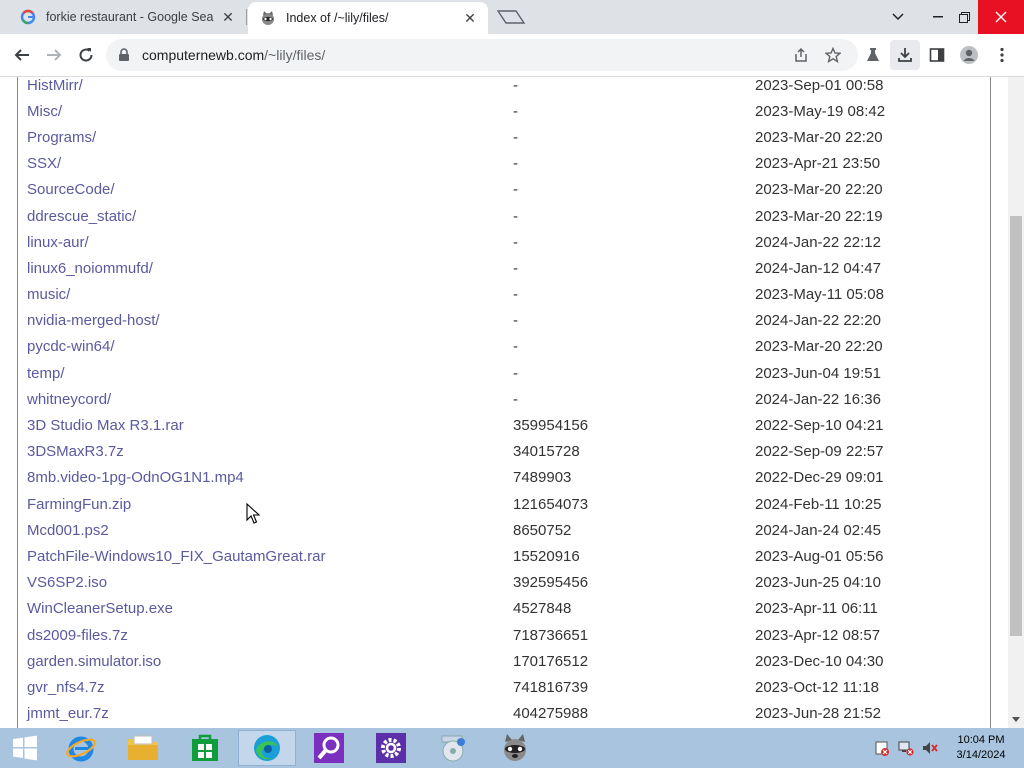 The image size is (1024, 768). Describe the element at coordinates (1002, 55) in the screenshot. I see `menu-button` at that location.